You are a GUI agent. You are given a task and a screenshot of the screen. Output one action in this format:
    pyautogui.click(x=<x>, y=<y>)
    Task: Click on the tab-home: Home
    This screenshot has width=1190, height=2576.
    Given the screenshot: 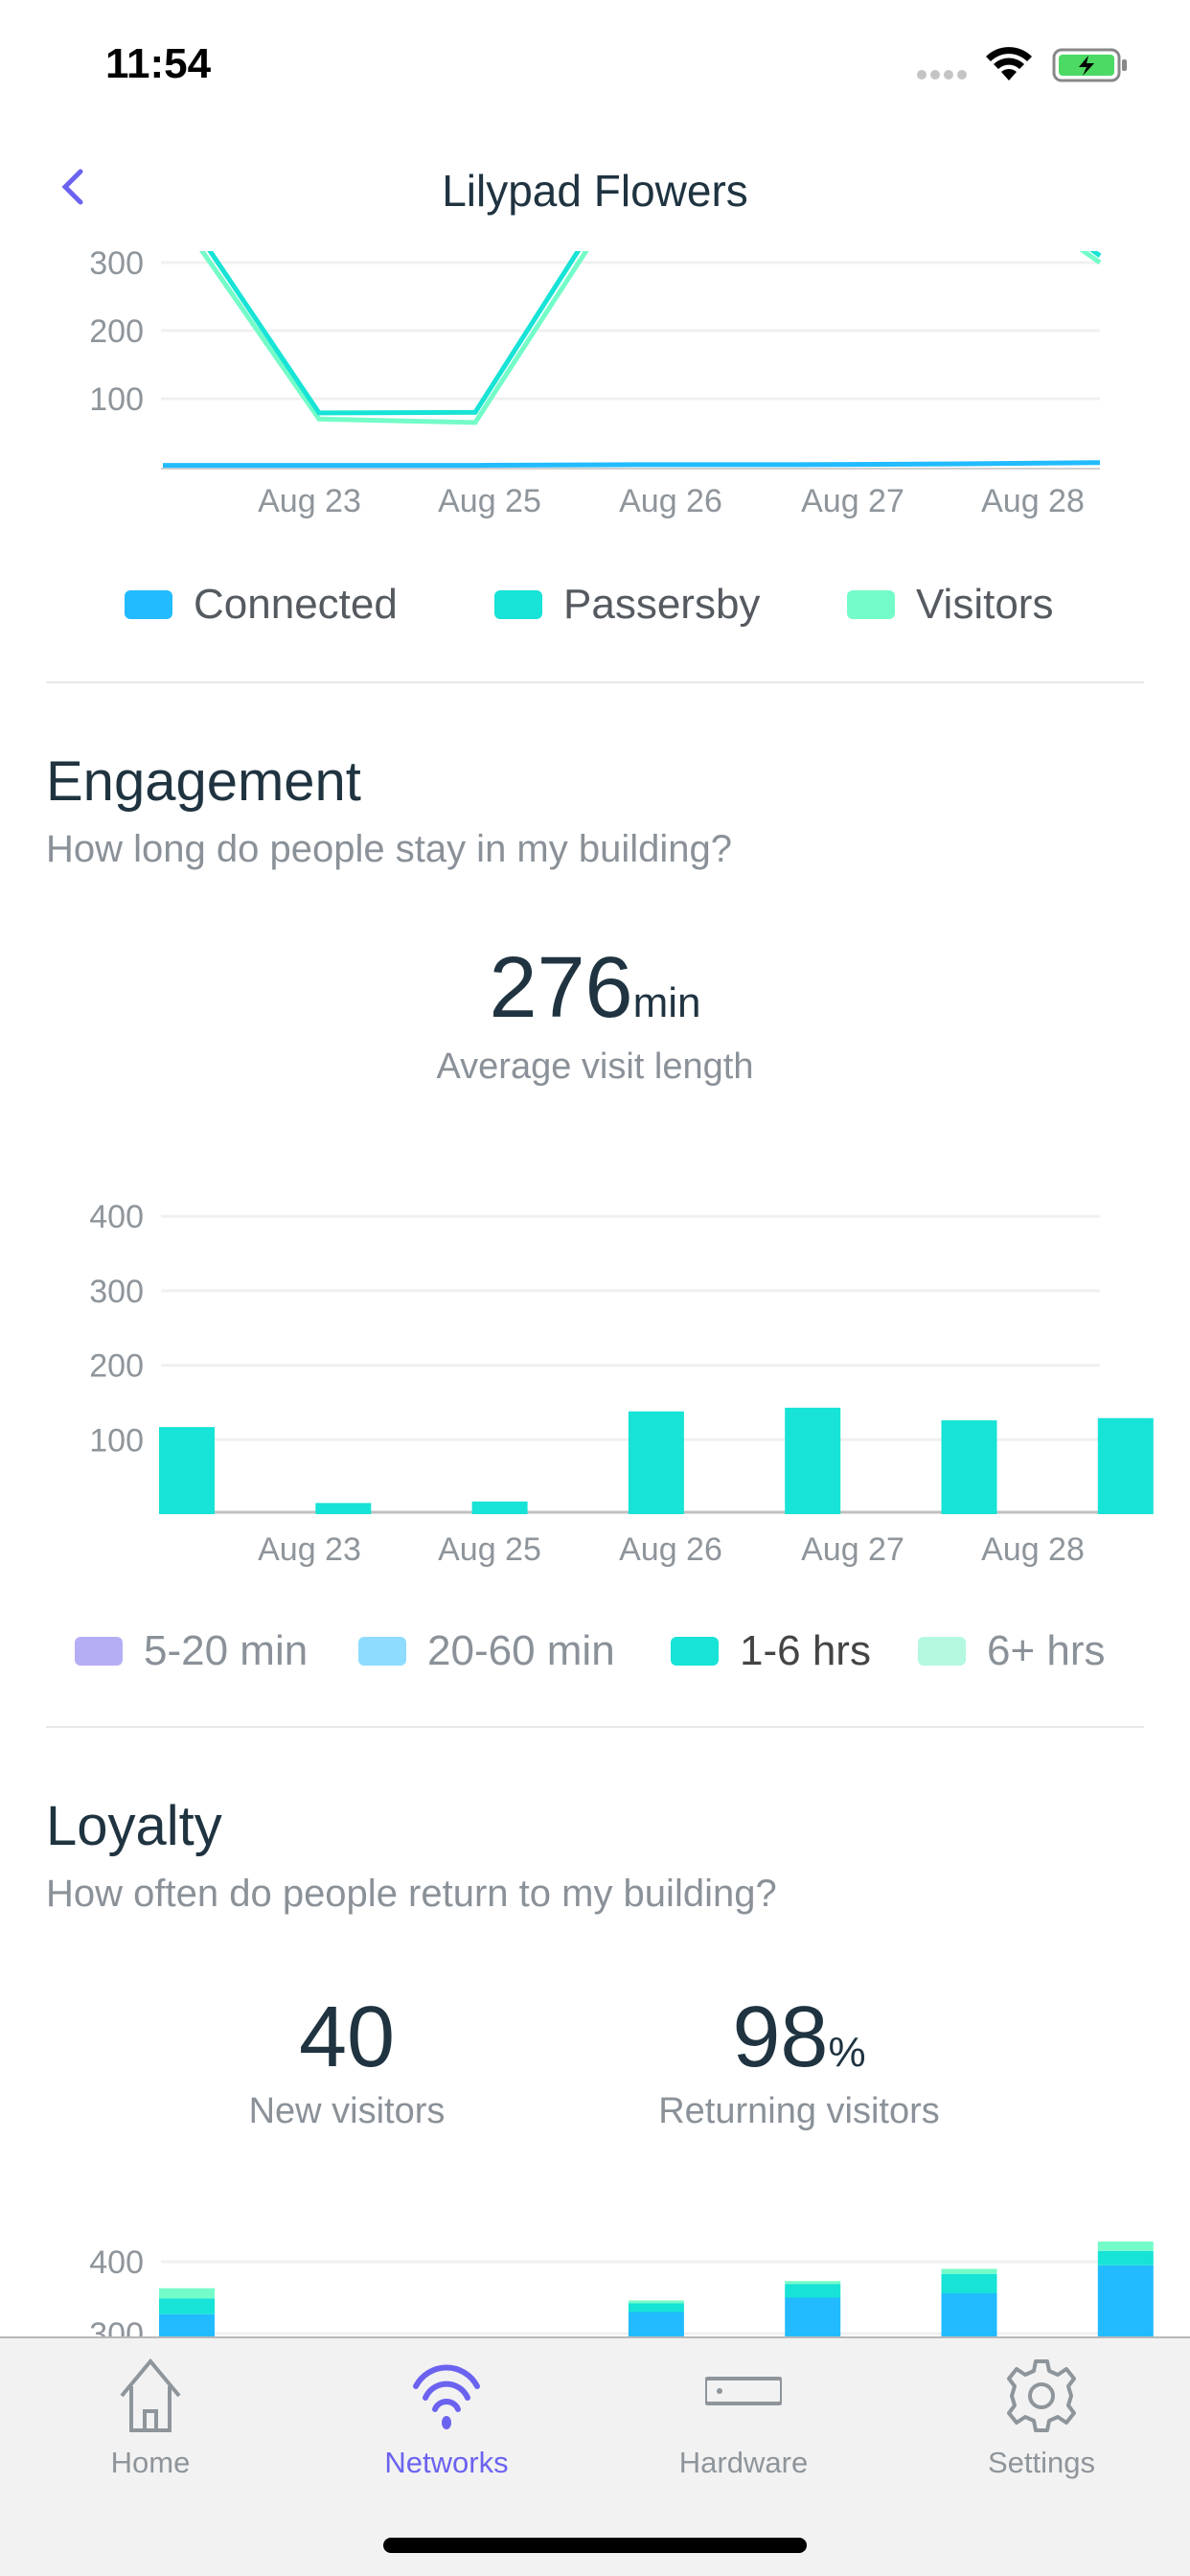 What is the action you would take?
    pyautogui.click(x=150, y=2424)
    